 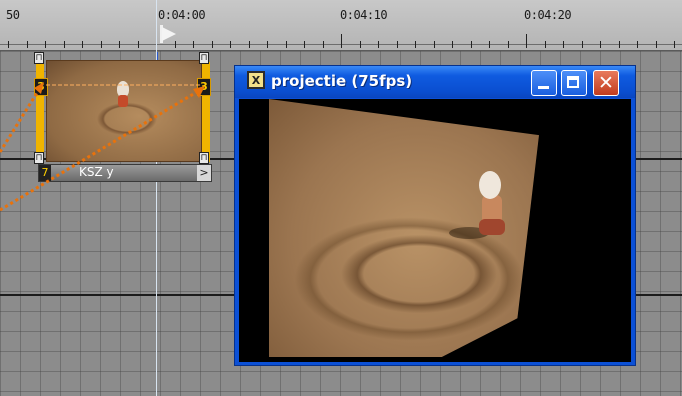 What do you see at coordinates (490, 185) in the screenshot?
I see `child-figure-head` at bounding box center [490, 185].